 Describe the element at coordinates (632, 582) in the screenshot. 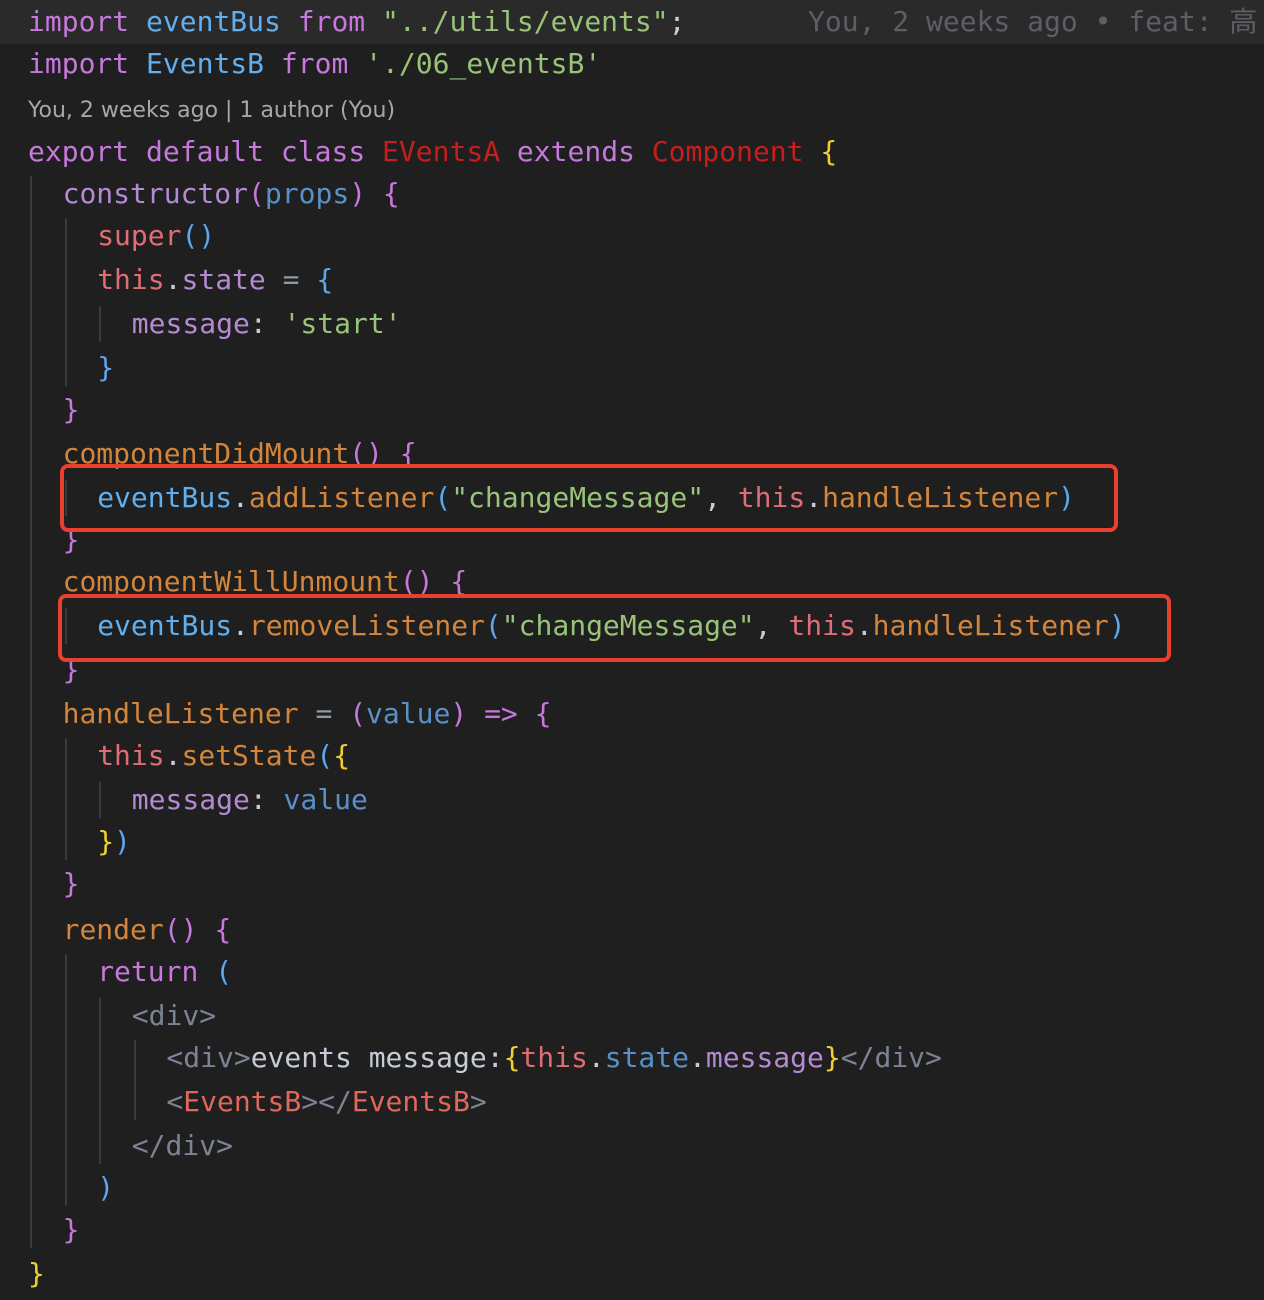

I see `code-line: componentWillUnmount() {` at that location.